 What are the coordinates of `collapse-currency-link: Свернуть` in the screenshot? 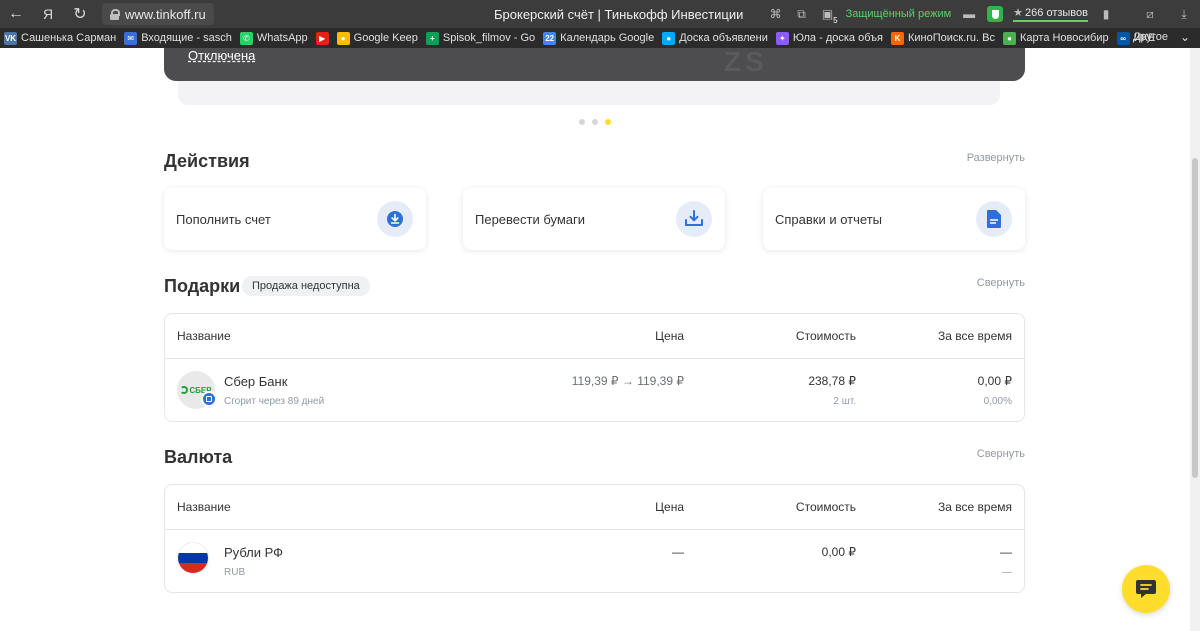 It's located at (1001, 454).